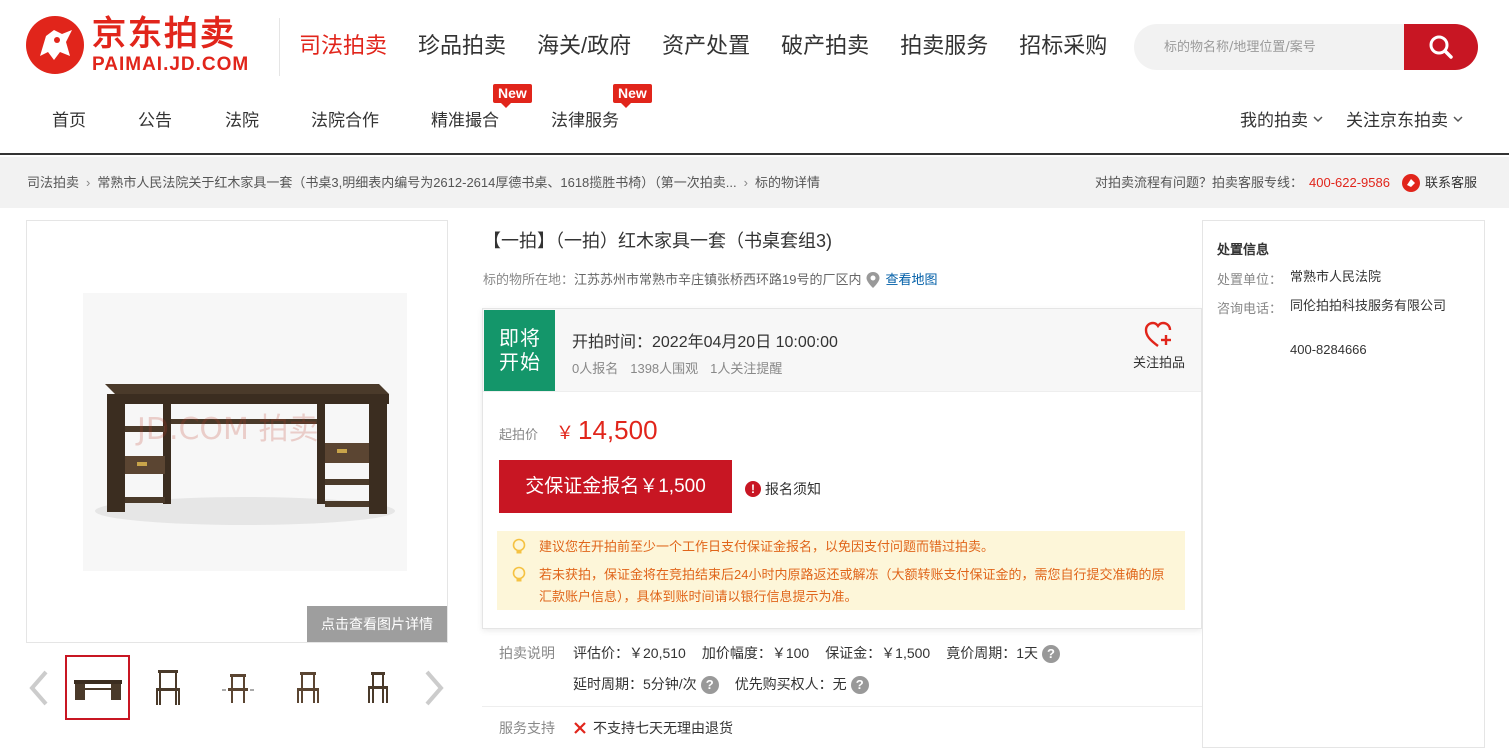 This screenshot has width=1509, height=748. I want to click on user-links: 我的拍卖 关注京东拍卖, so click(1341, 118).